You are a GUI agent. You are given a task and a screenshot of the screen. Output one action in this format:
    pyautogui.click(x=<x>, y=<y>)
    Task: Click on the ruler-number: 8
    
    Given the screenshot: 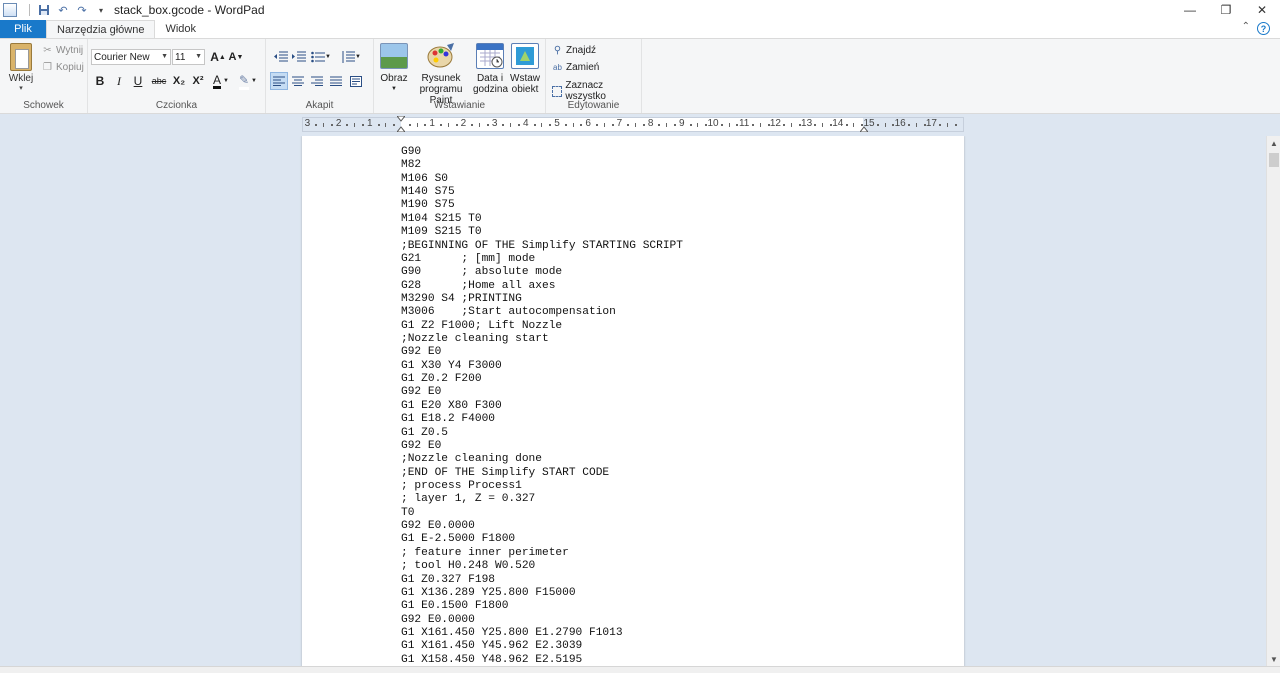 What is the action you would take?
    pyautogui.click(x=650, y=123)
    